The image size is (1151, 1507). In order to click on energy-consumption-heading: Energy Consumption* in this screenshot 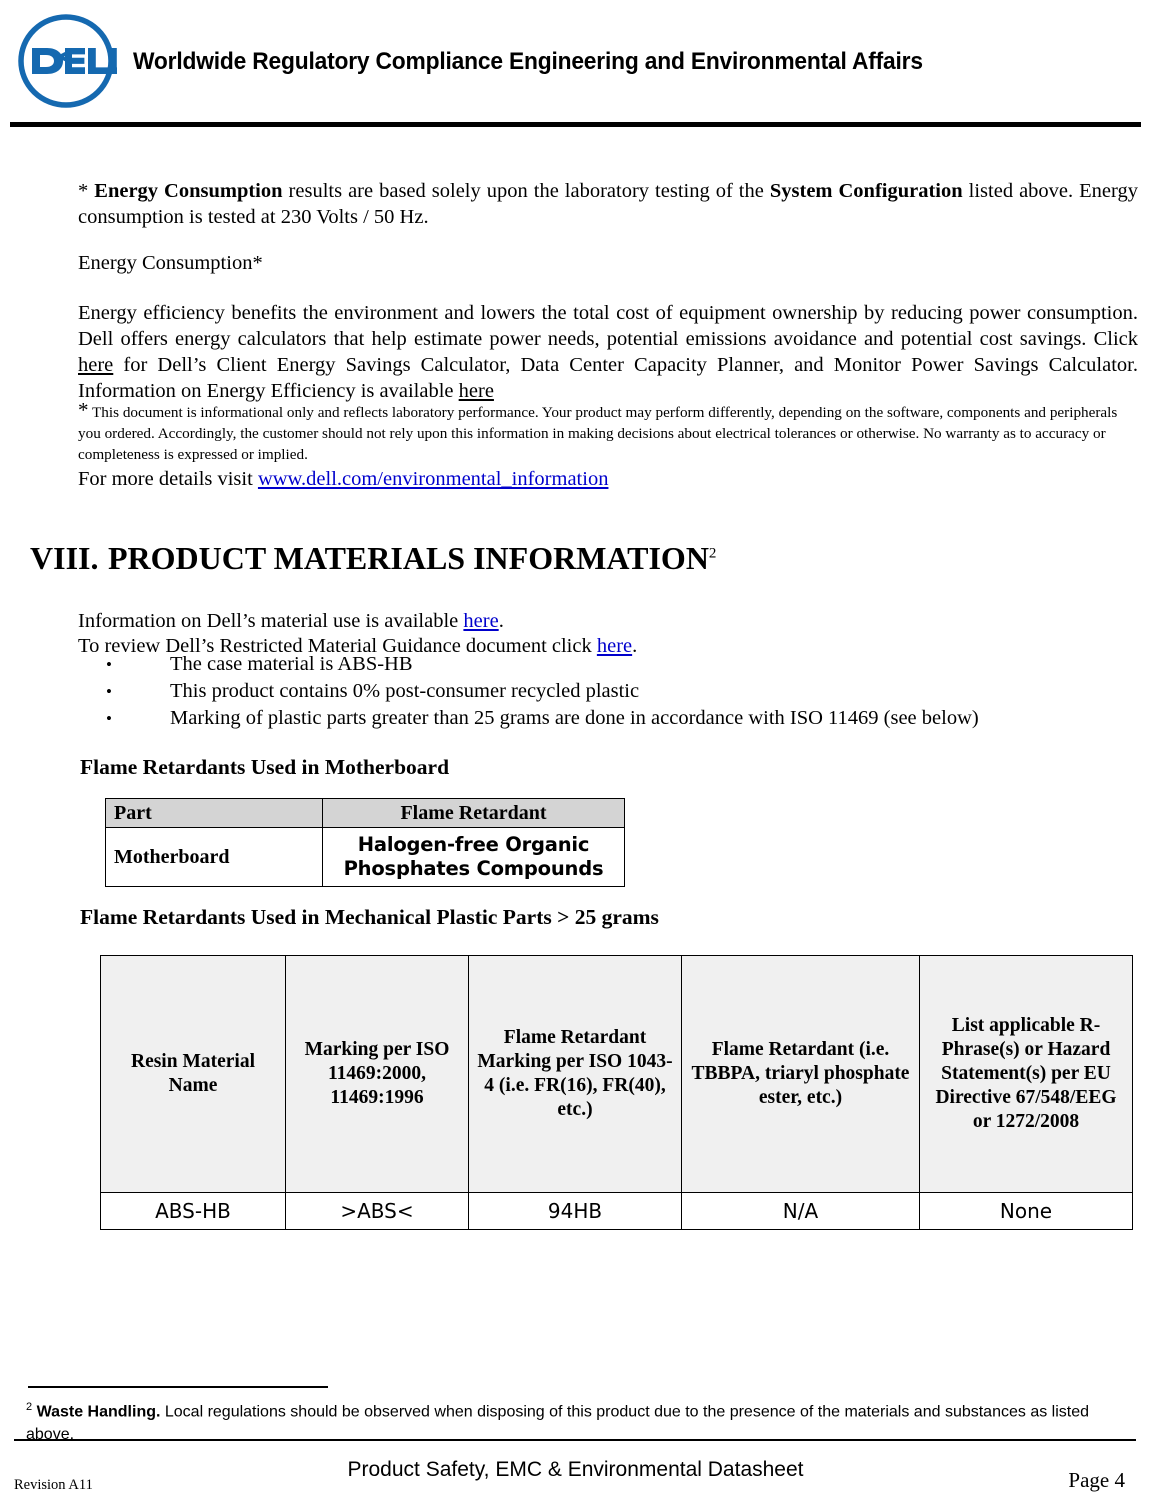, I will do `click(170, 263)`.